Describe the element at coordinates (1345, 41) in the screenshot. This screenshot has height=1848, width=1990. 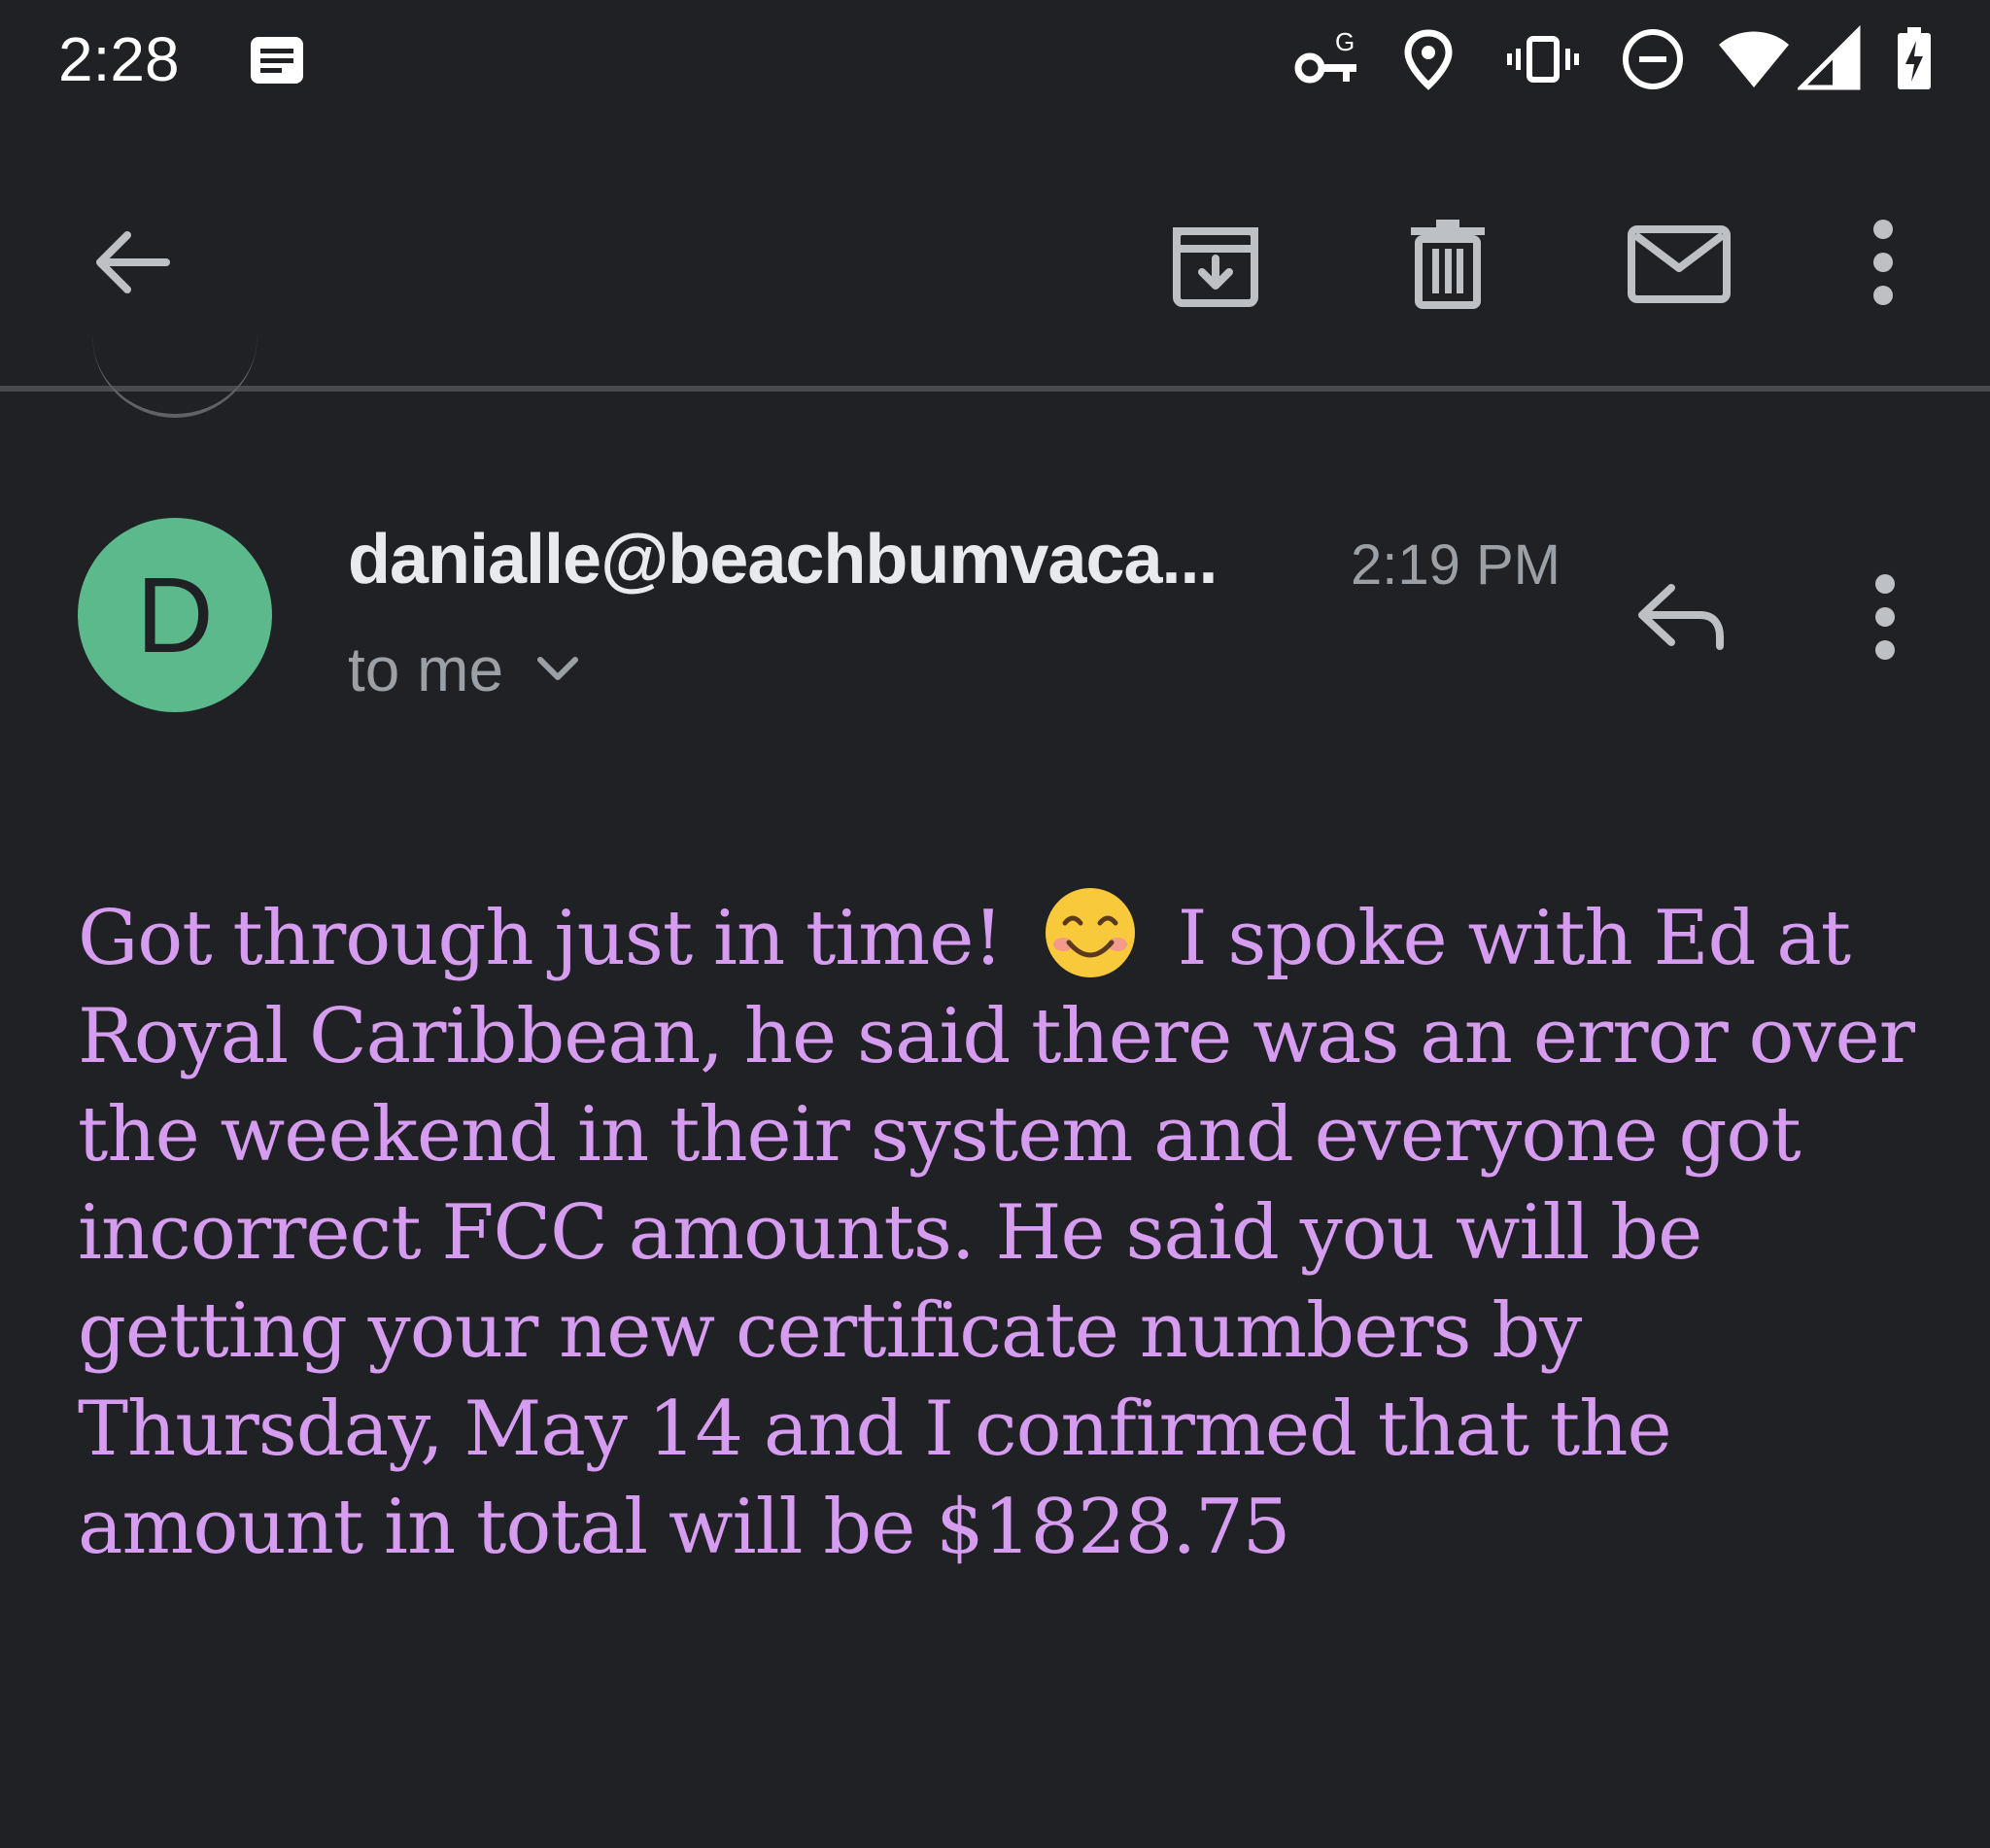
I see `svg-text: G` at that location.